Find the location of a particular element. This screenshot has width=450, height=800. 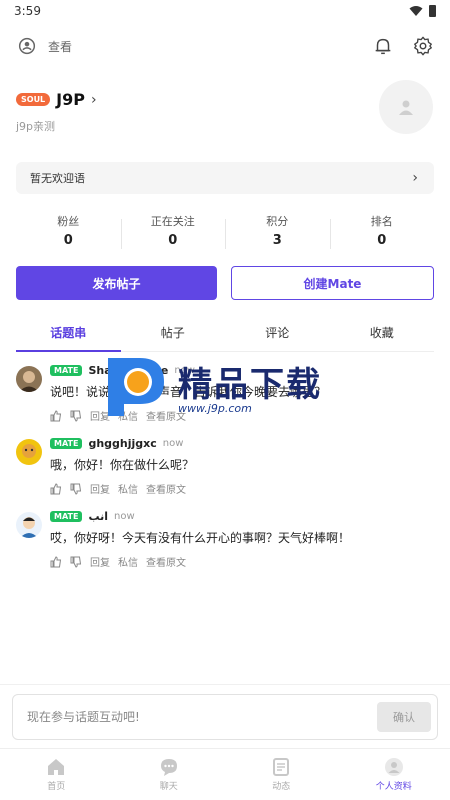

comment-text: 哦，你好！你在做什么呢？ is located at coordinates (122, 465).